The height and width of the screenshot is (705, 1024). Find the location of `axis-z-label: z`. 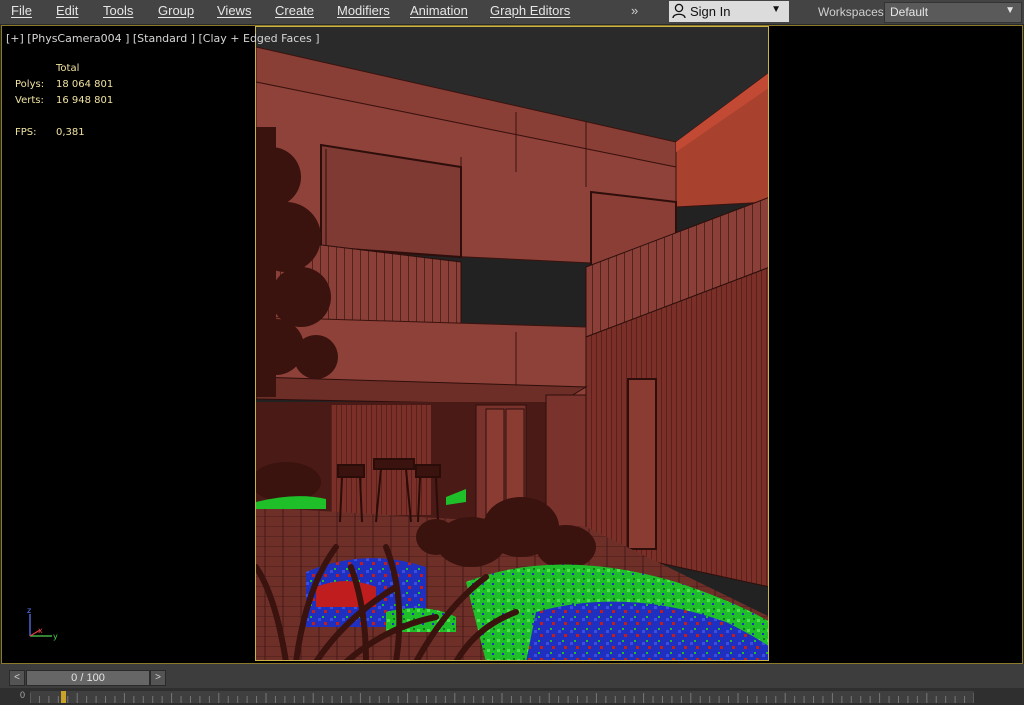

axis-z-label: z is located at coordinates (29, 610).